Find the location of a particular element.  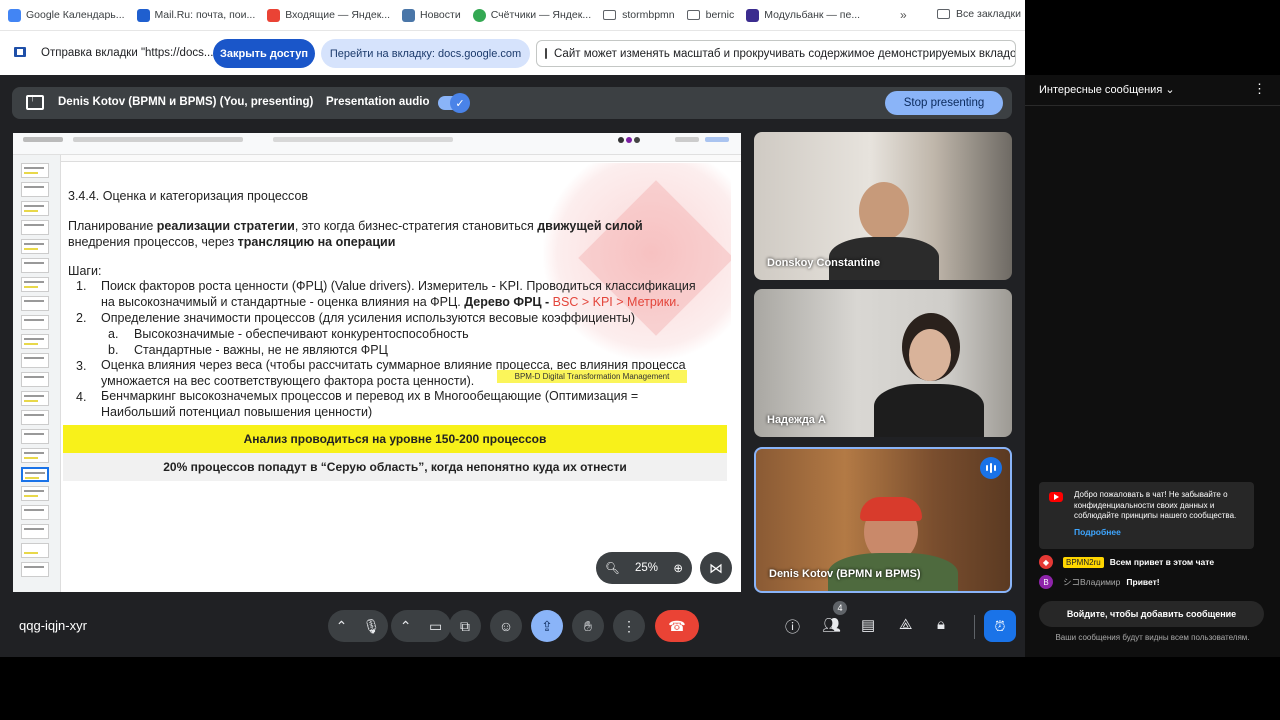

present-icon: ⇪ is located at coordinates (547, 625).